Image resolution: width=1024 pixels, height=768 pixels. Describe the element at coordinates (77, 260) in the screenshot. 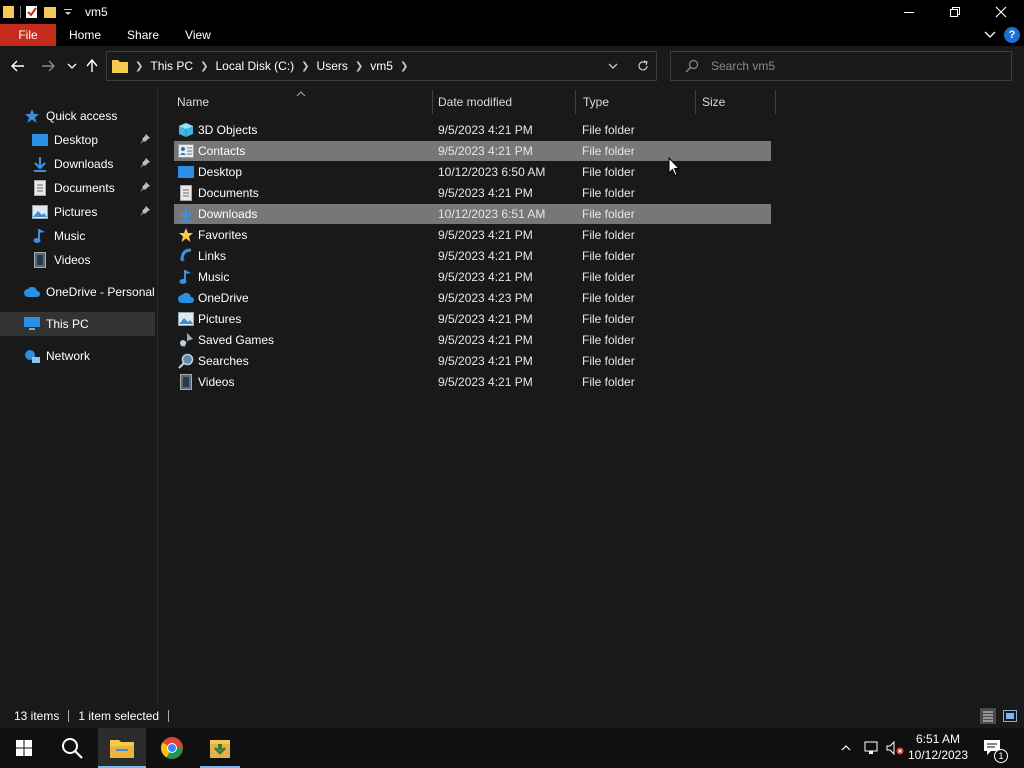

I see `sidebar-item-videos: Videos` at that location.